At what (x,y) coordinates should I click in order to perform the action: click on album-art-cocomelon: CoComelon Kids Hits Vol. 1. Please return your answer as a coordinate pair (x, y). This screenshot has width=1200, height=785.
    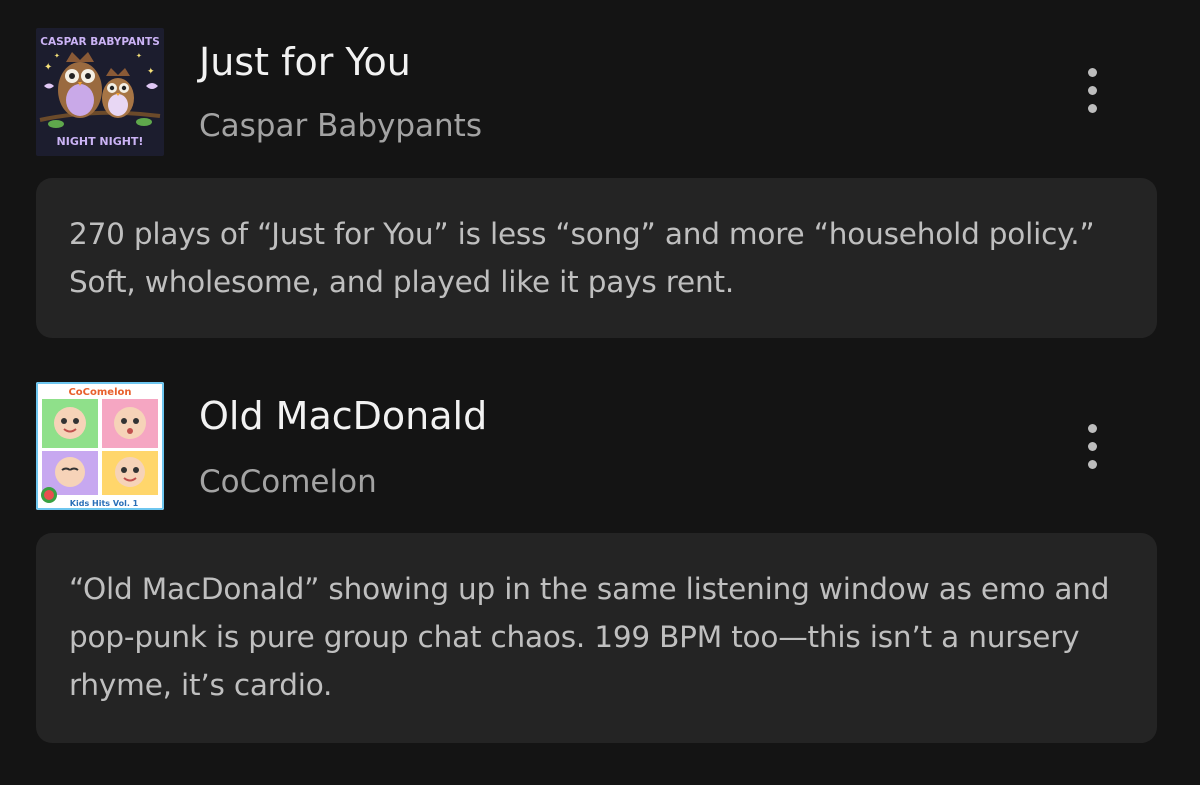
    Looking at the image, I should click on (100, 446).